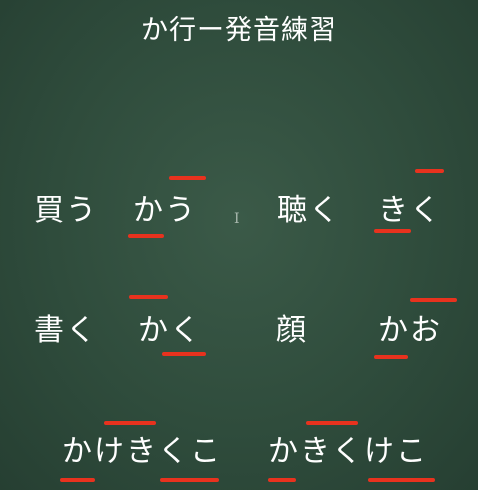  What do you see at coordinates (66, 210) in the screenshot?
I see `kanji-word: 買う` at bounding box center [66, 210].